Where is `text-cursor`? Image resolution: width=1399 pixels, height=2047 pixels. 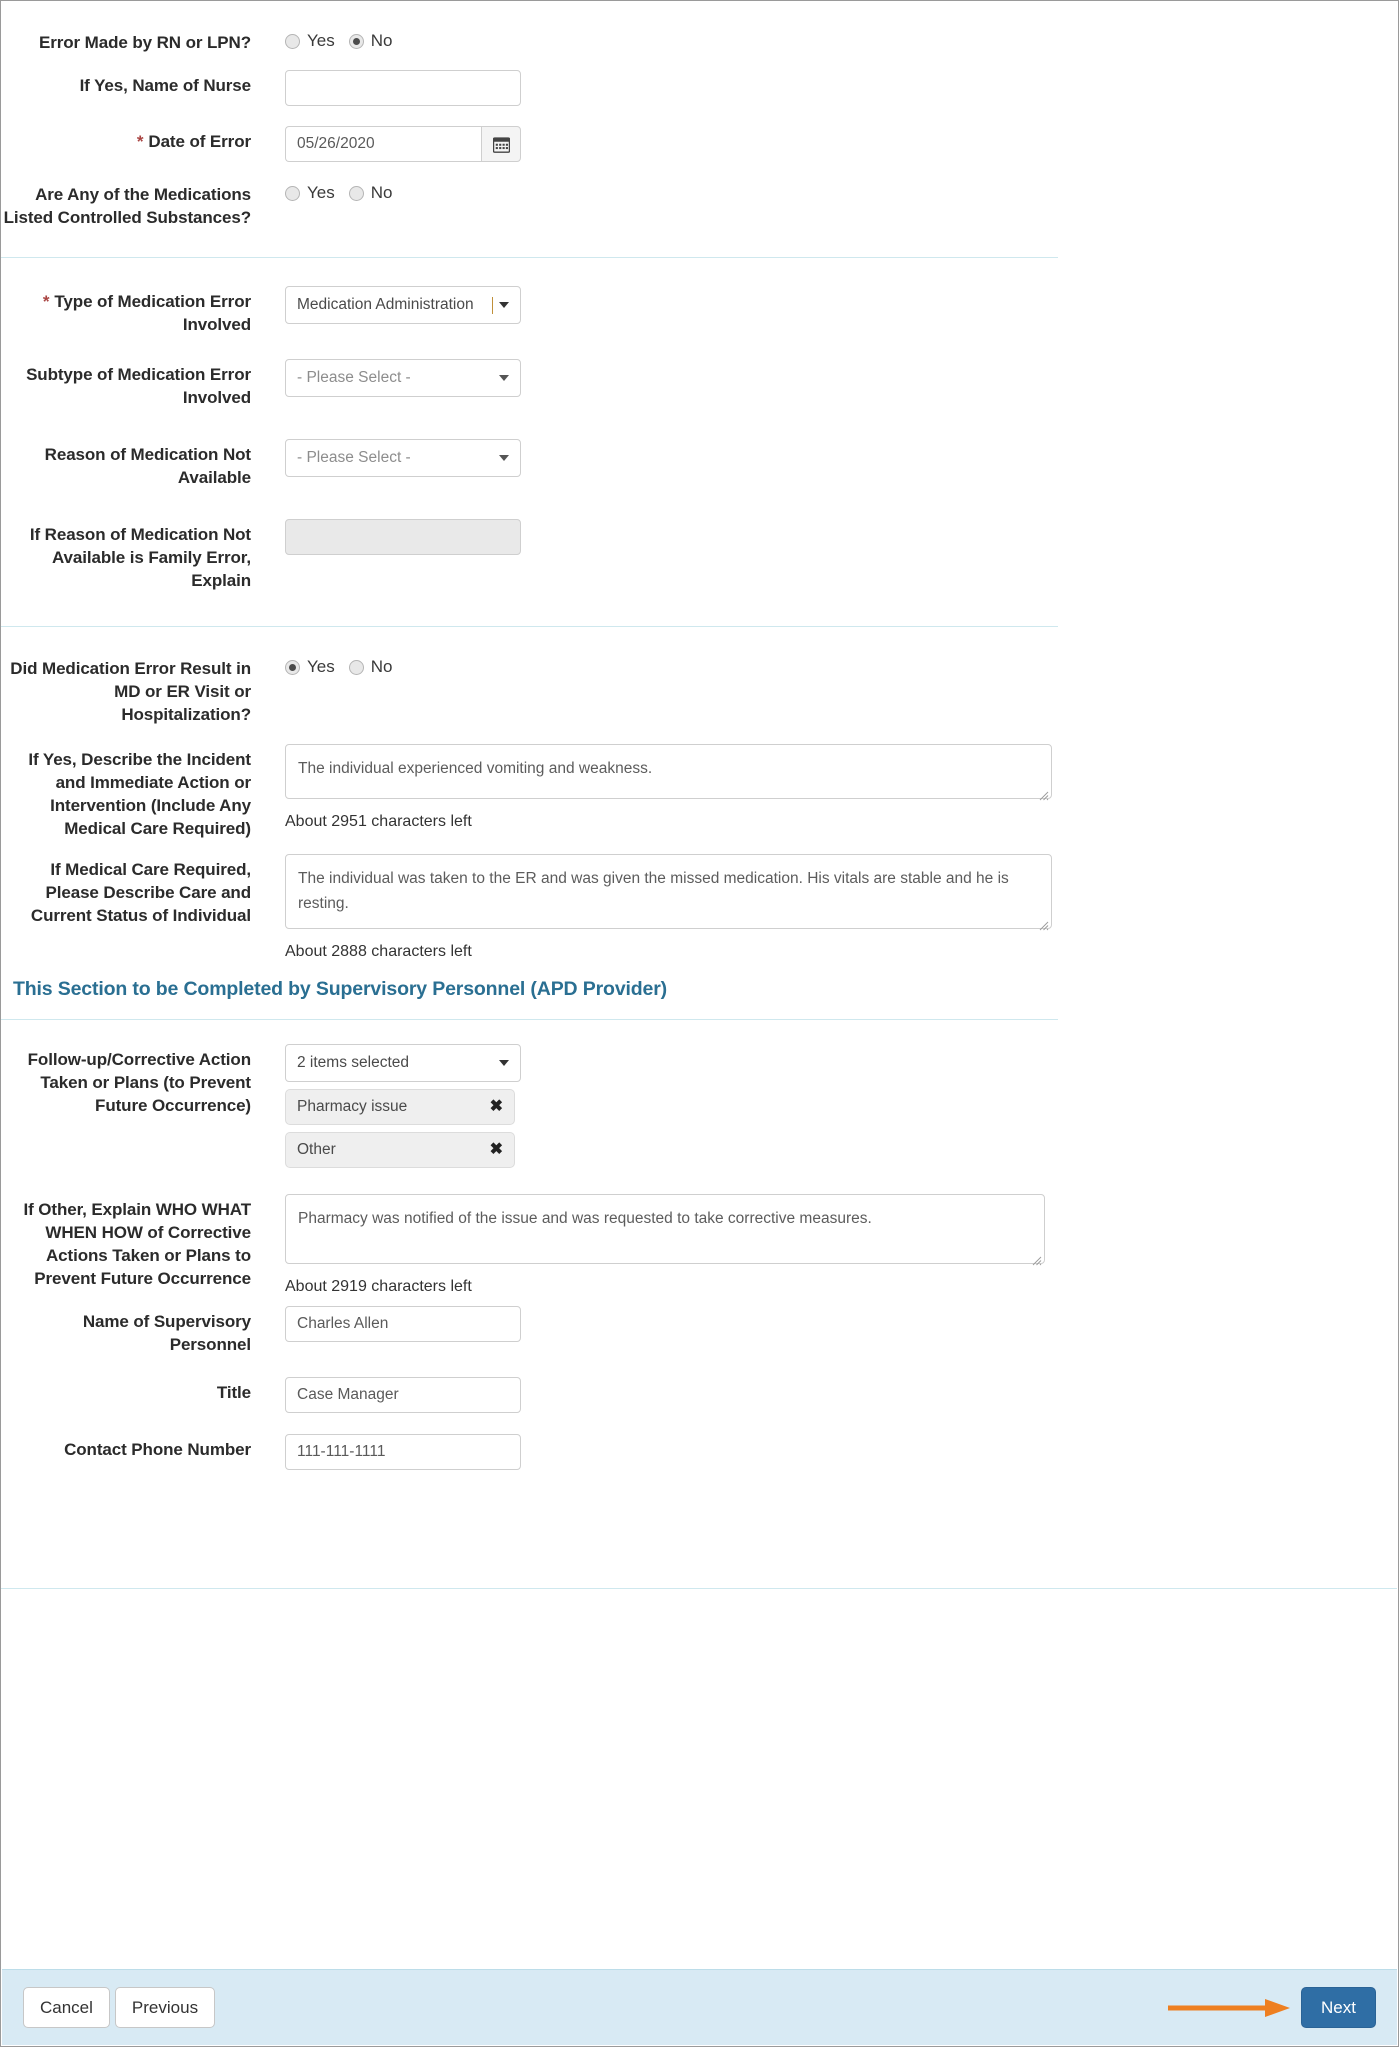
text-cursor is located at coordinates (492, 305).